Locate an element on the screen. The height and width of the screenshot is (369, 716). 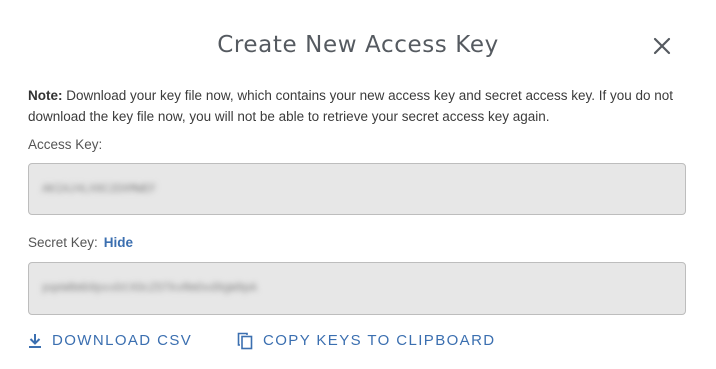
dialog-title: Create New Access Key is located at coordinates (358, 45).